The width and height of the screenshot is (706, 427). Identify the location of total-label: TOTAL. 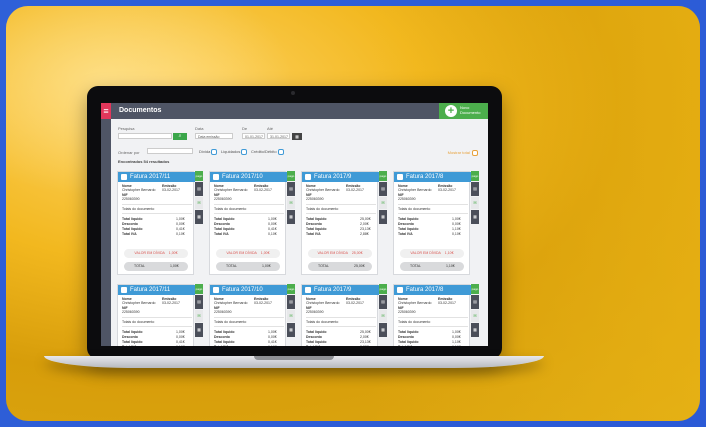
(139, 266).